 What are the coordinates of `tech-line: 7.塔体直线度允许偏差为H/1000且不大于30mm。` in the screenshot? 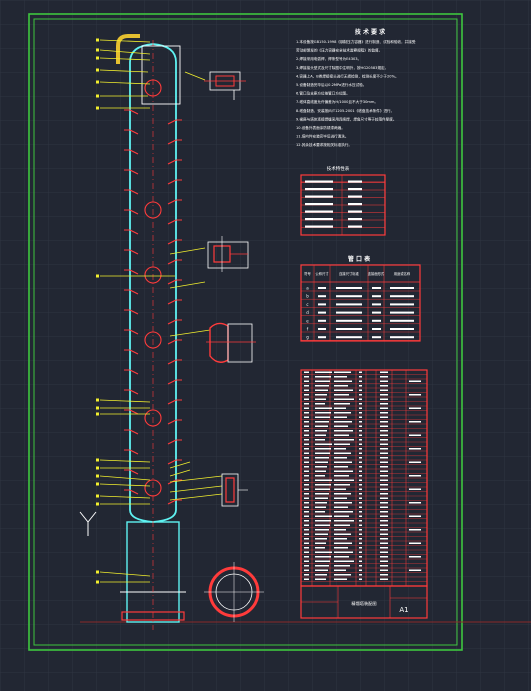 It's located at (337, 101).